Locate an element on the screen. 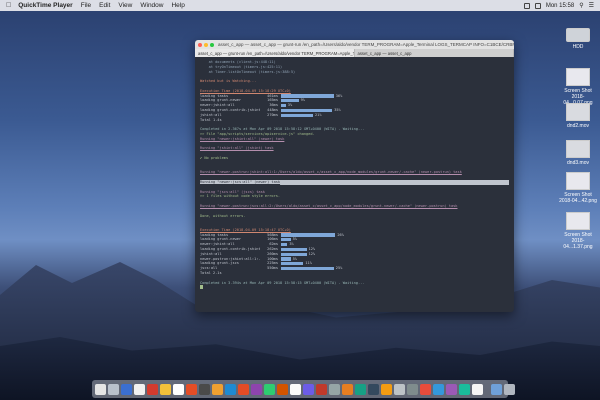 The width and height of the screenshot is (600, 400). timing-percent: 9% is located at coordinates (302, 100).